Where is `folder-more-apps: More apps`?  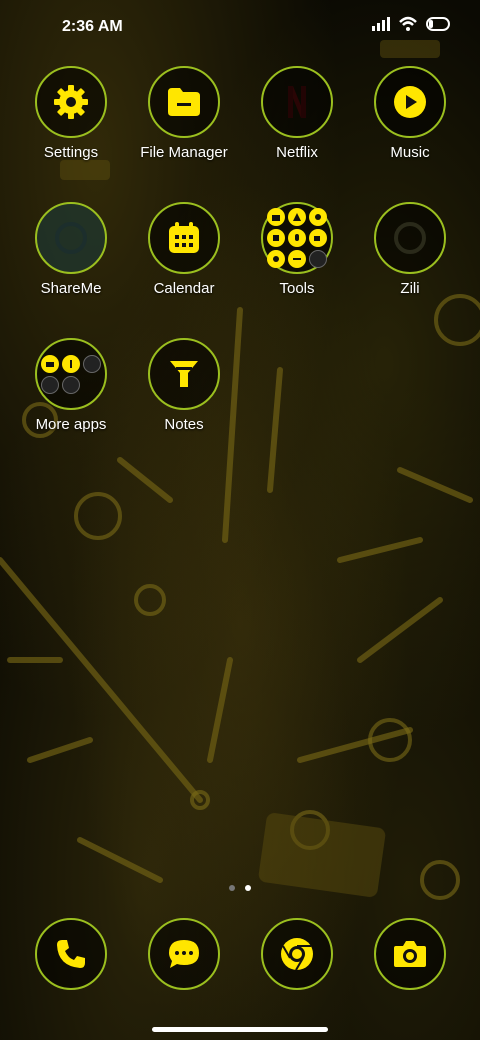 folder-more-apps: More apps is located at coordinates (71, 385).